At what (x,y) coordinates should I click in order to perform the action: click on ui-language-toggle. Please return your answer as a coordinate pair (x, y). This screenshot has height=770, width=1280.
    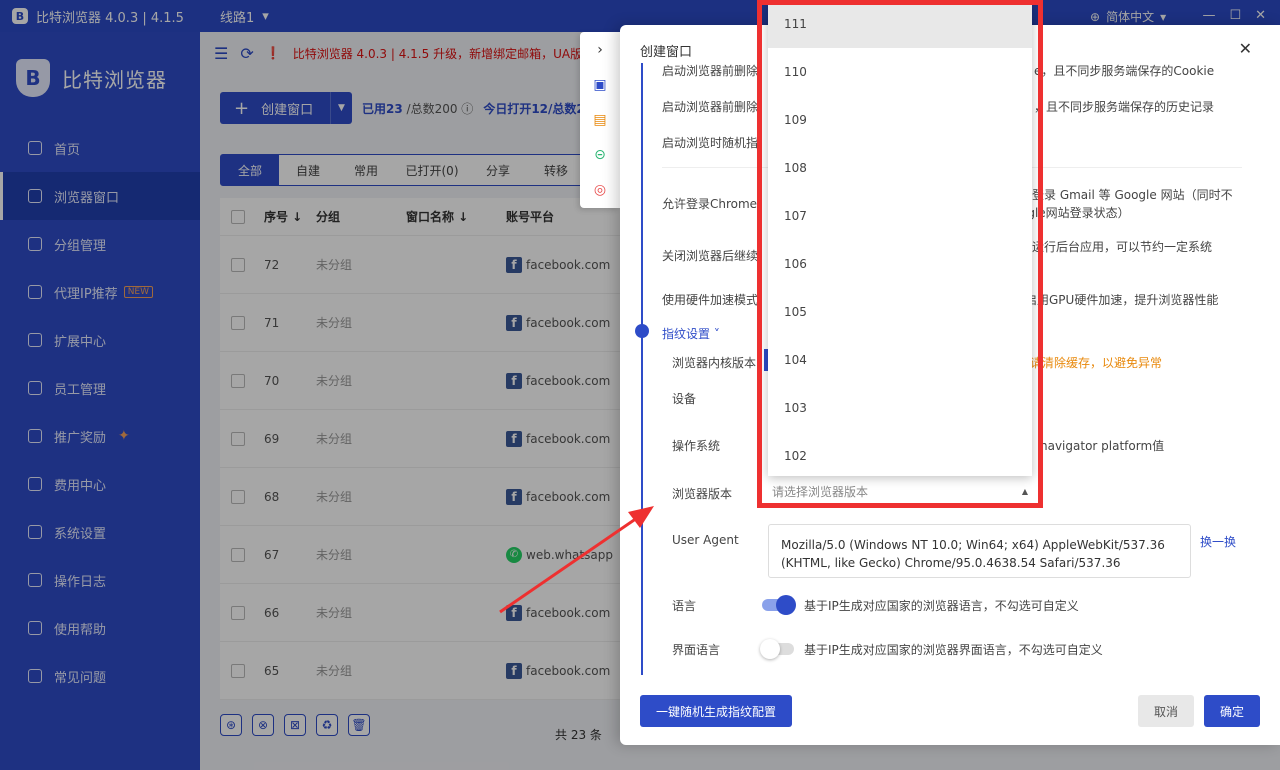
    Looking at the image, I should click on (777, 649).